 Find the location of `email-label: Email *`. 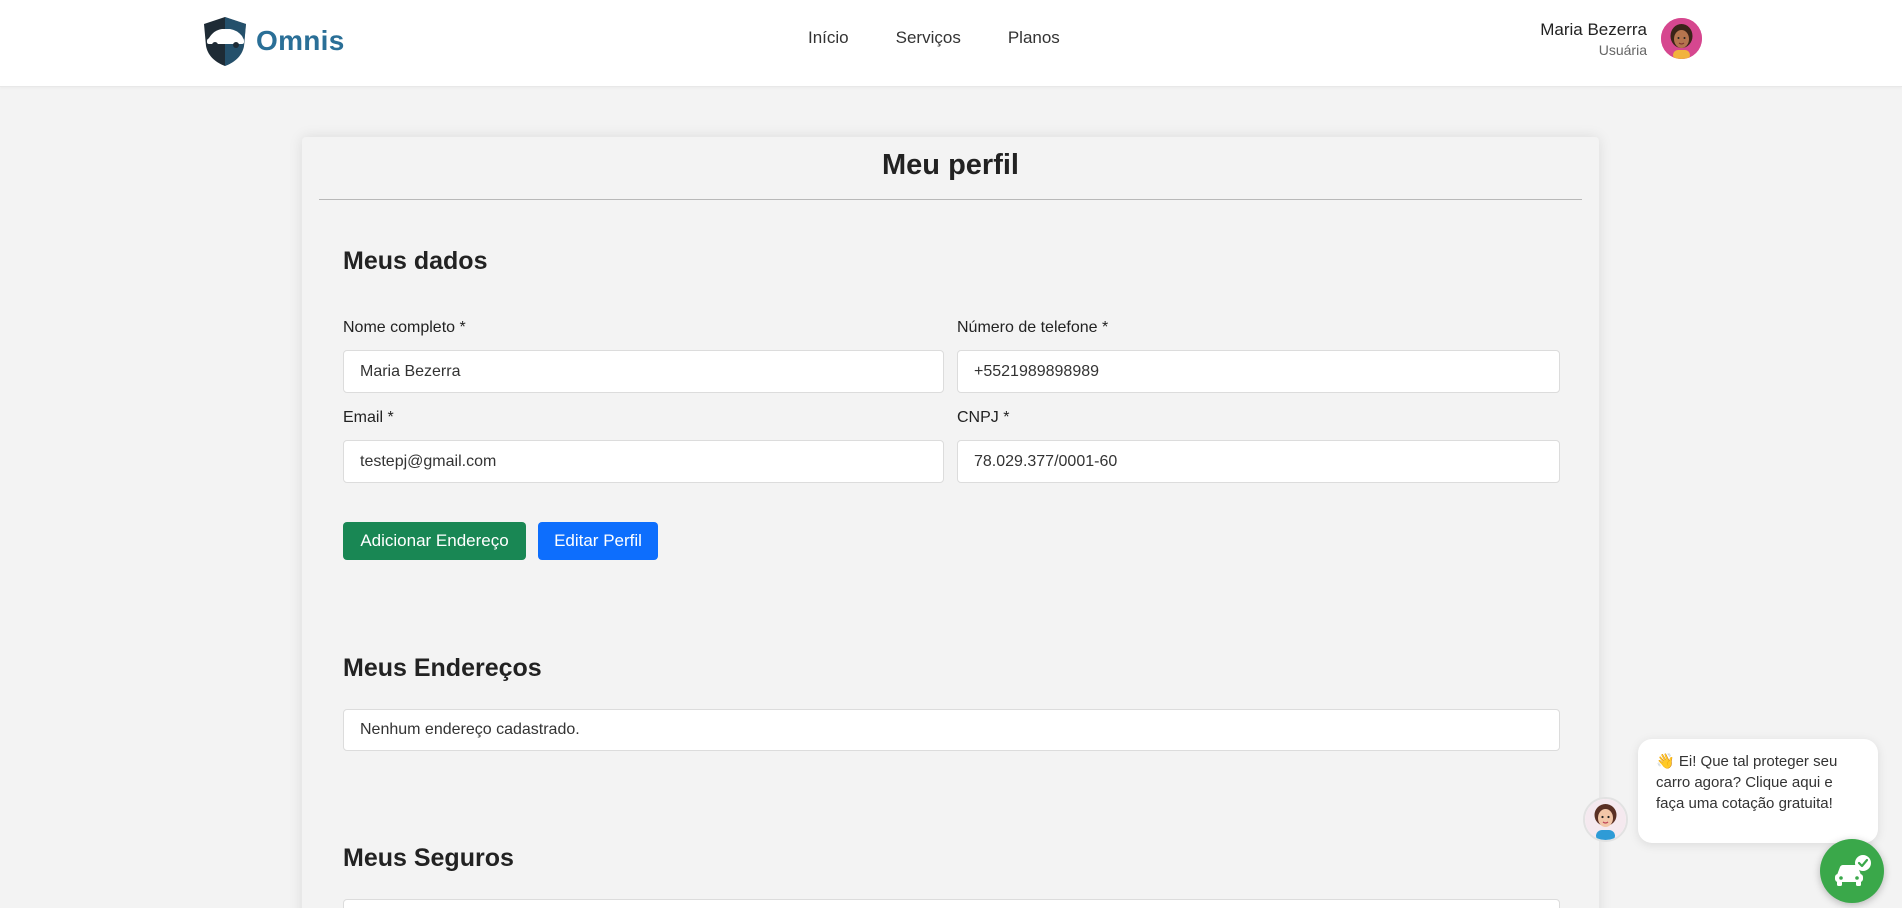

email-label: Email * is located at coordinates (368, 417).